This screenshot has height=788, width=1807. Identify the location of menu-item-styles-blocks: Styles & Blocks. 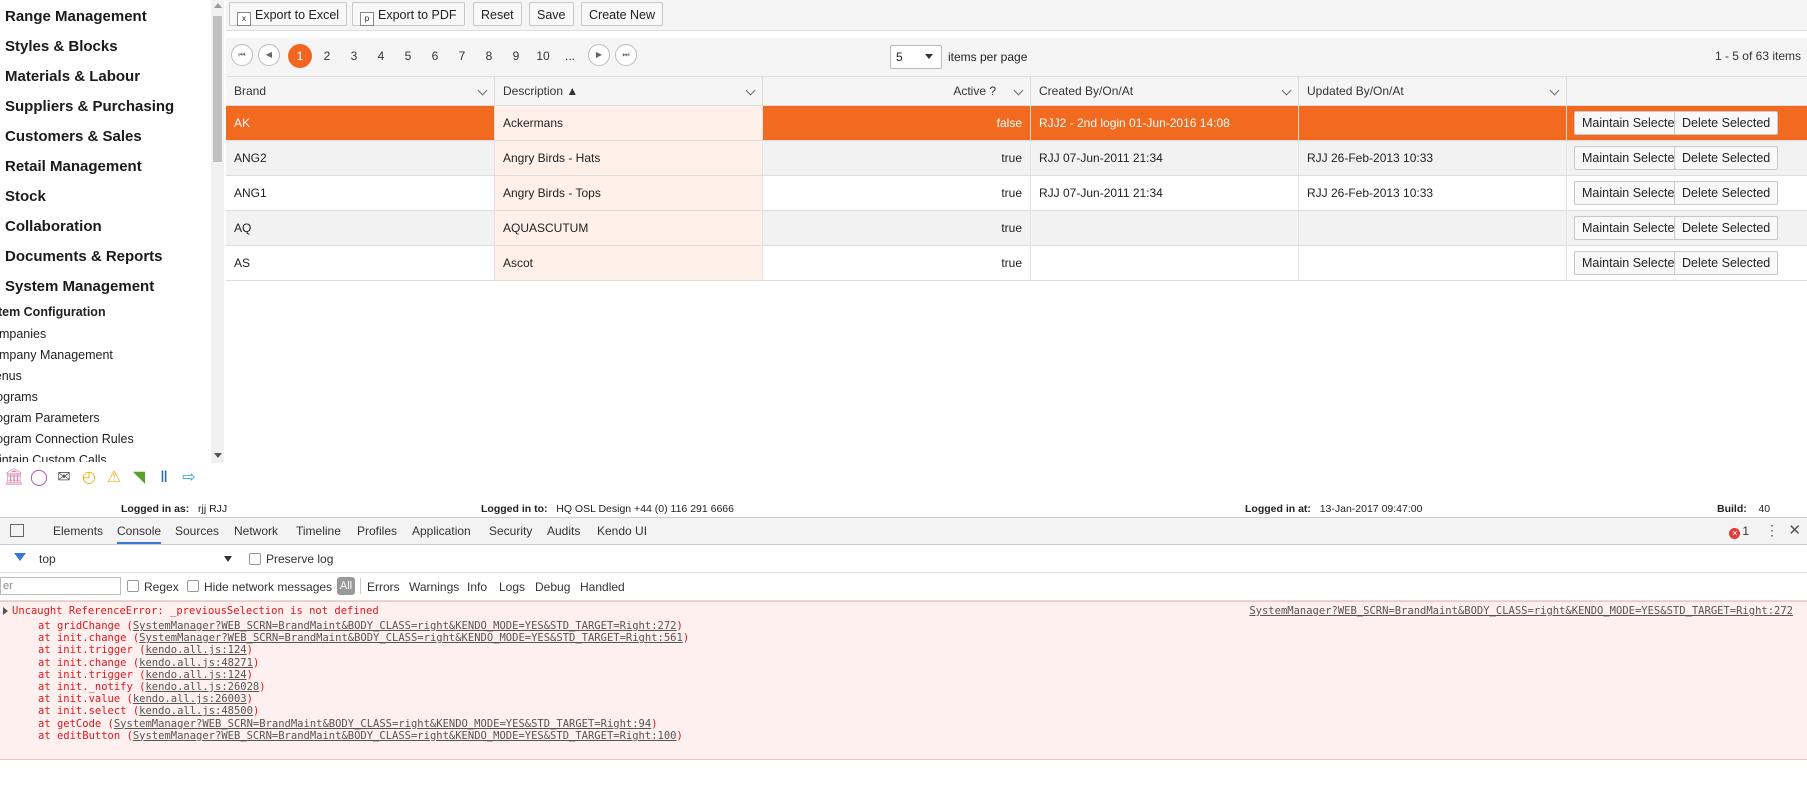
(105, 45).